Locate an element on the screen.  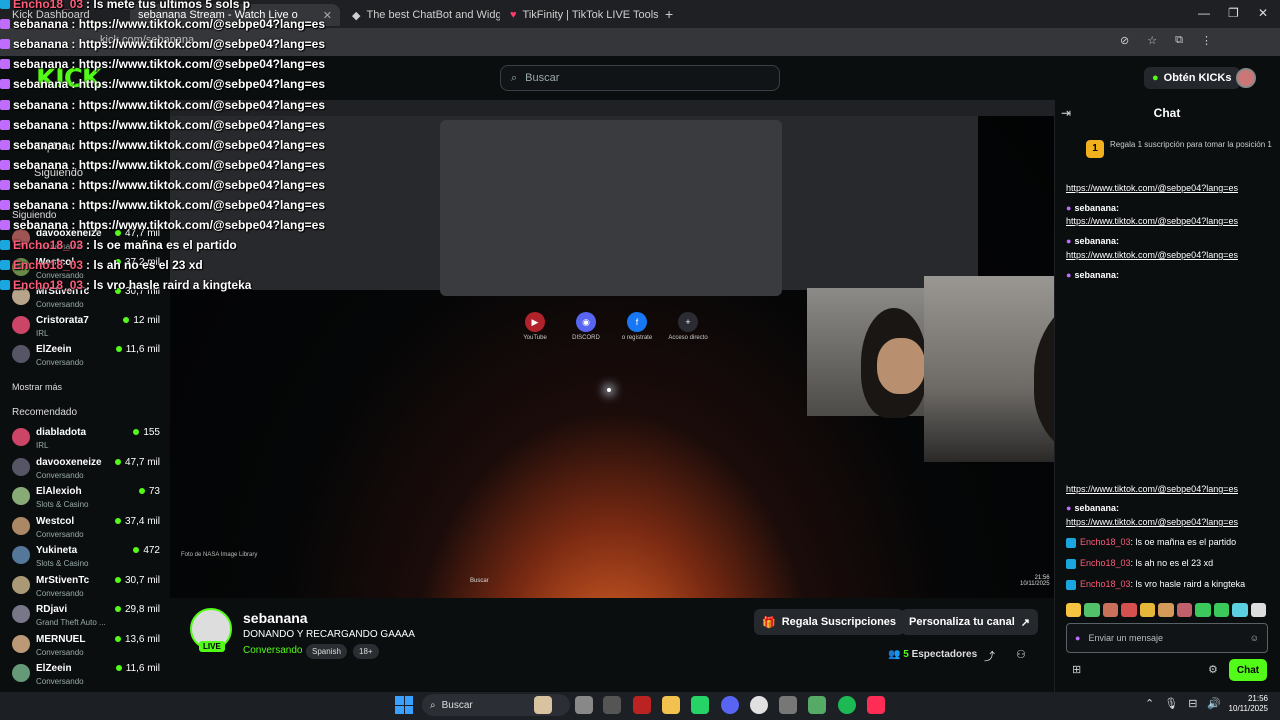
extensions-icon: ⧉ is located at coordinates (1179, 40).